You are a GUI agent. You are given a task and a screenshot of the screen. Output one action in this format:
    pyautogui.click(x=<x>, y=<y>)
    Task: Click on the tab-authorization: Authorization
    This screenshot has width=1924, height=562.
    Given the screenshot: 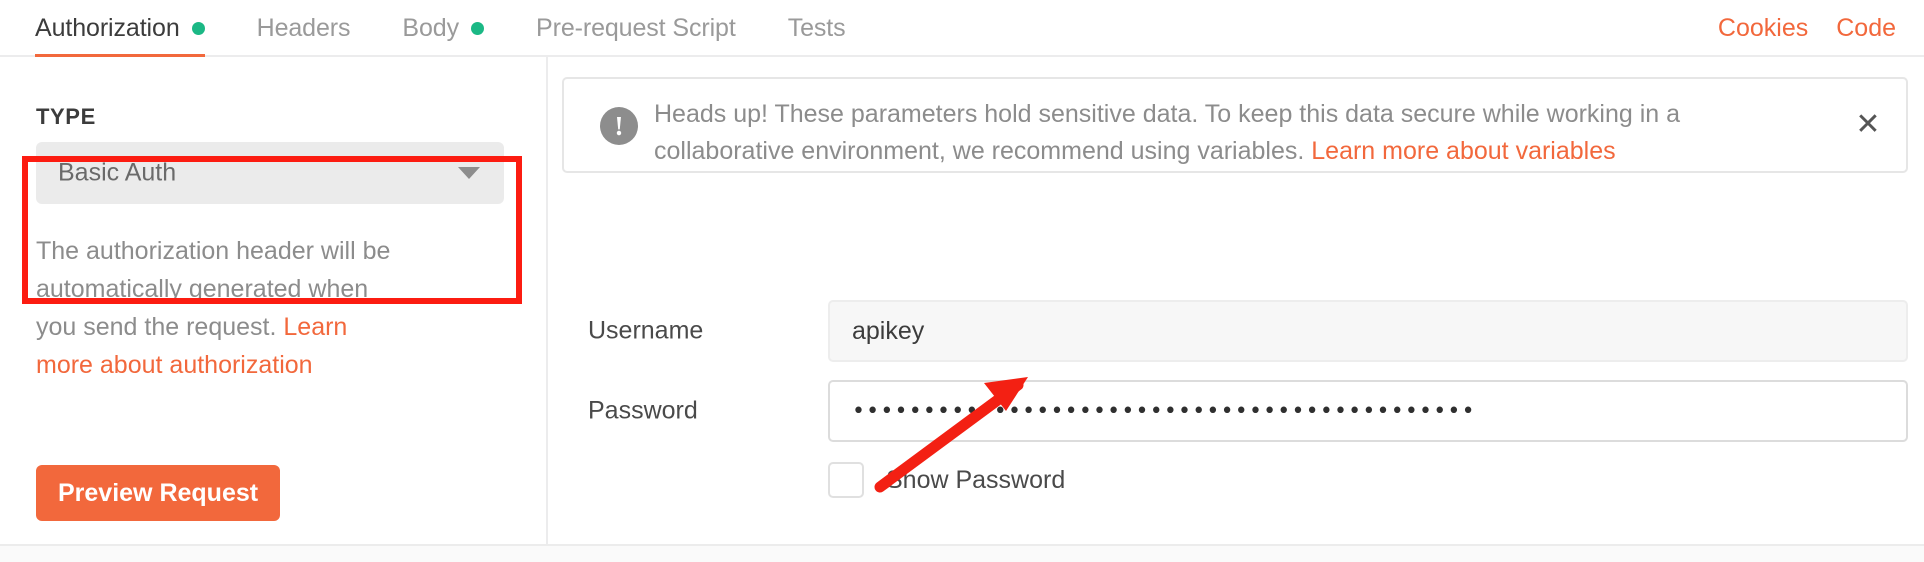 What is the action you would take?
    pyautogui.click(x=130, y=29)
    